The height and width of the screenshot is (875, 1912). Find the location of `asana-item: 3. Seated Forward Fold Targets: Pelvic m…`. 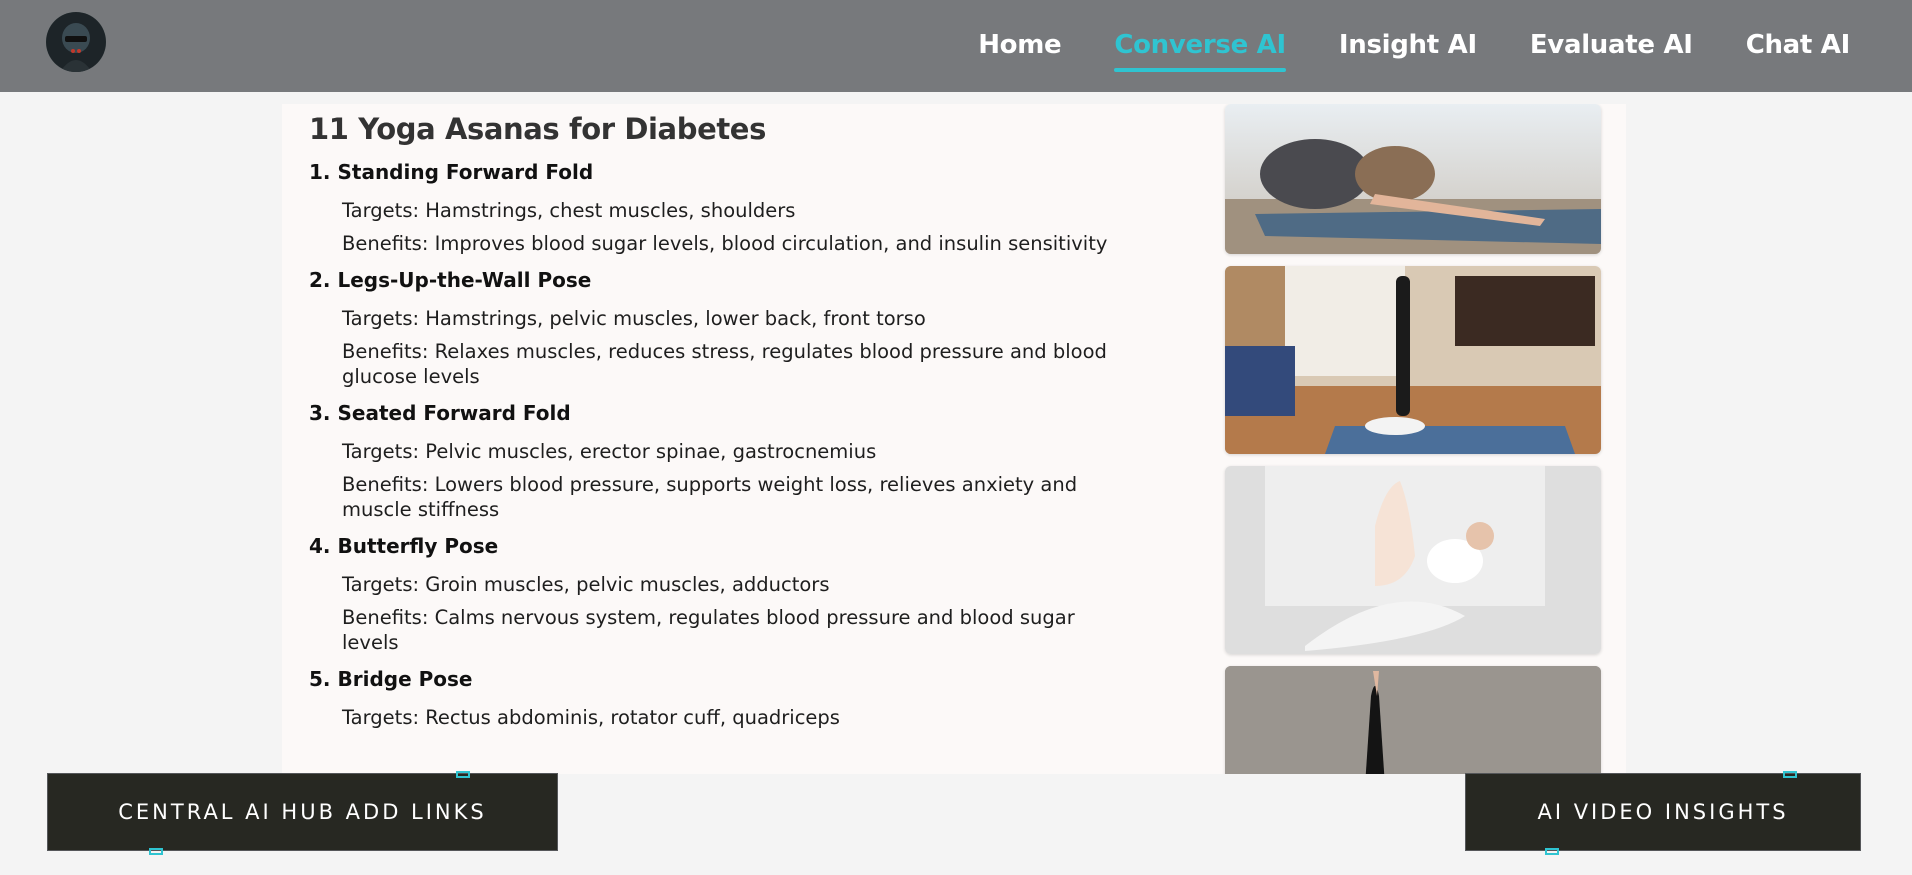

asana-item: 3. Seated Forward Fold Targets: Pelvic m… is located at coordinates (759, 461).